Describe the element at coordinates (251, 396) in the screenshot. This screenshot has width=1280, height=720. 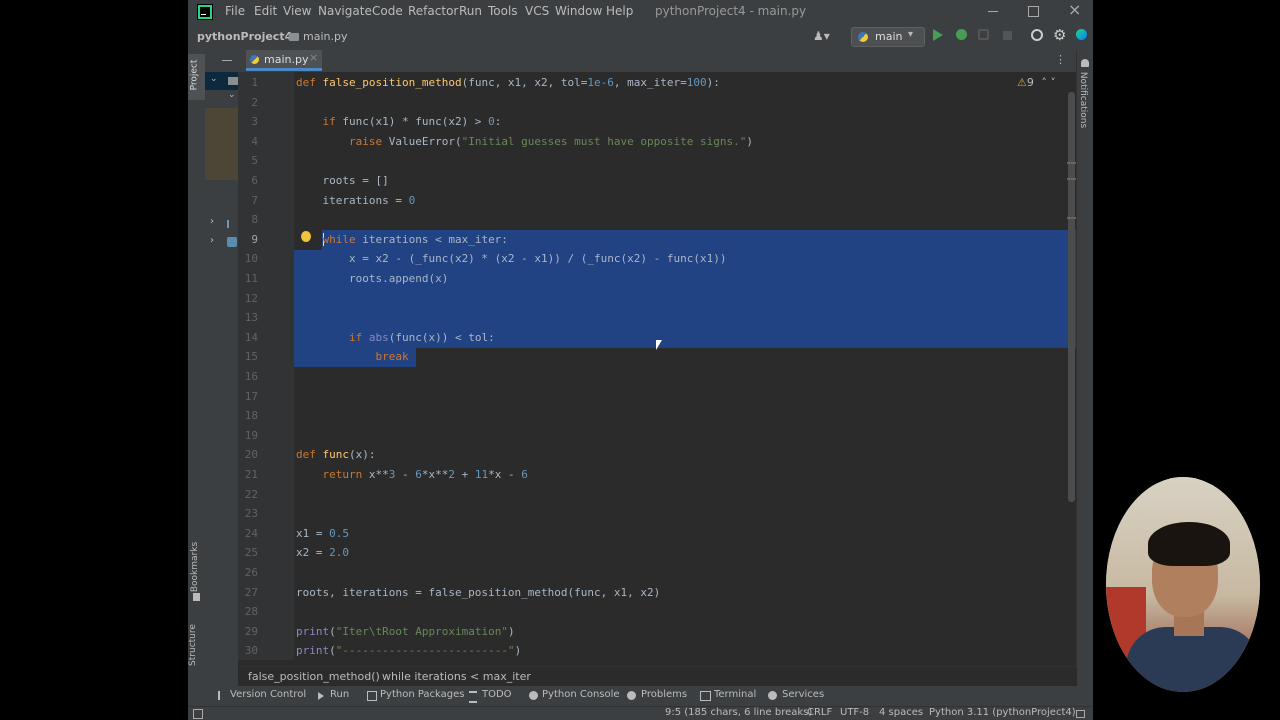
I see `line-number: 17` at that location.